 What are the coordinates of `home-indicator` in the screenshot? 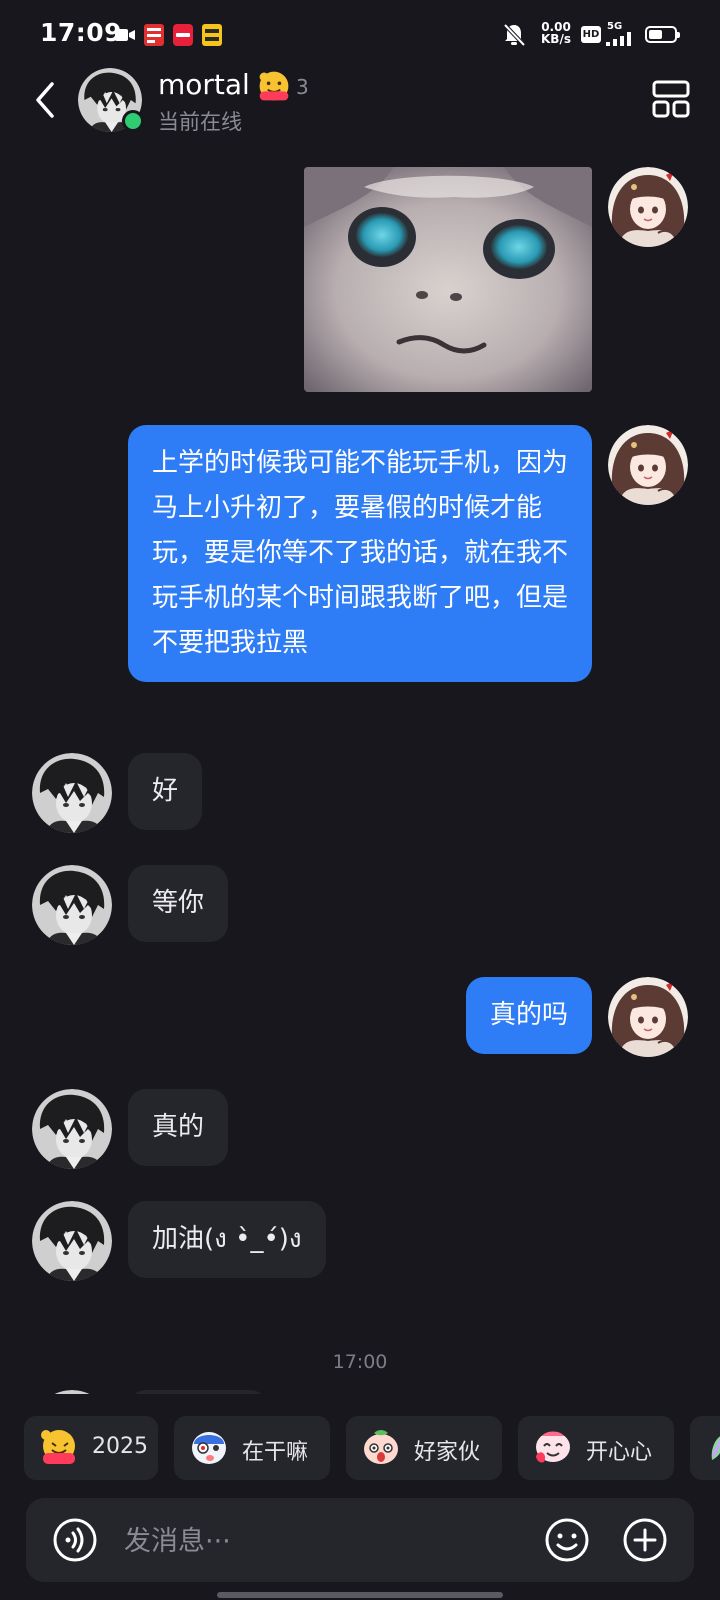 It's located at (360, 1595).